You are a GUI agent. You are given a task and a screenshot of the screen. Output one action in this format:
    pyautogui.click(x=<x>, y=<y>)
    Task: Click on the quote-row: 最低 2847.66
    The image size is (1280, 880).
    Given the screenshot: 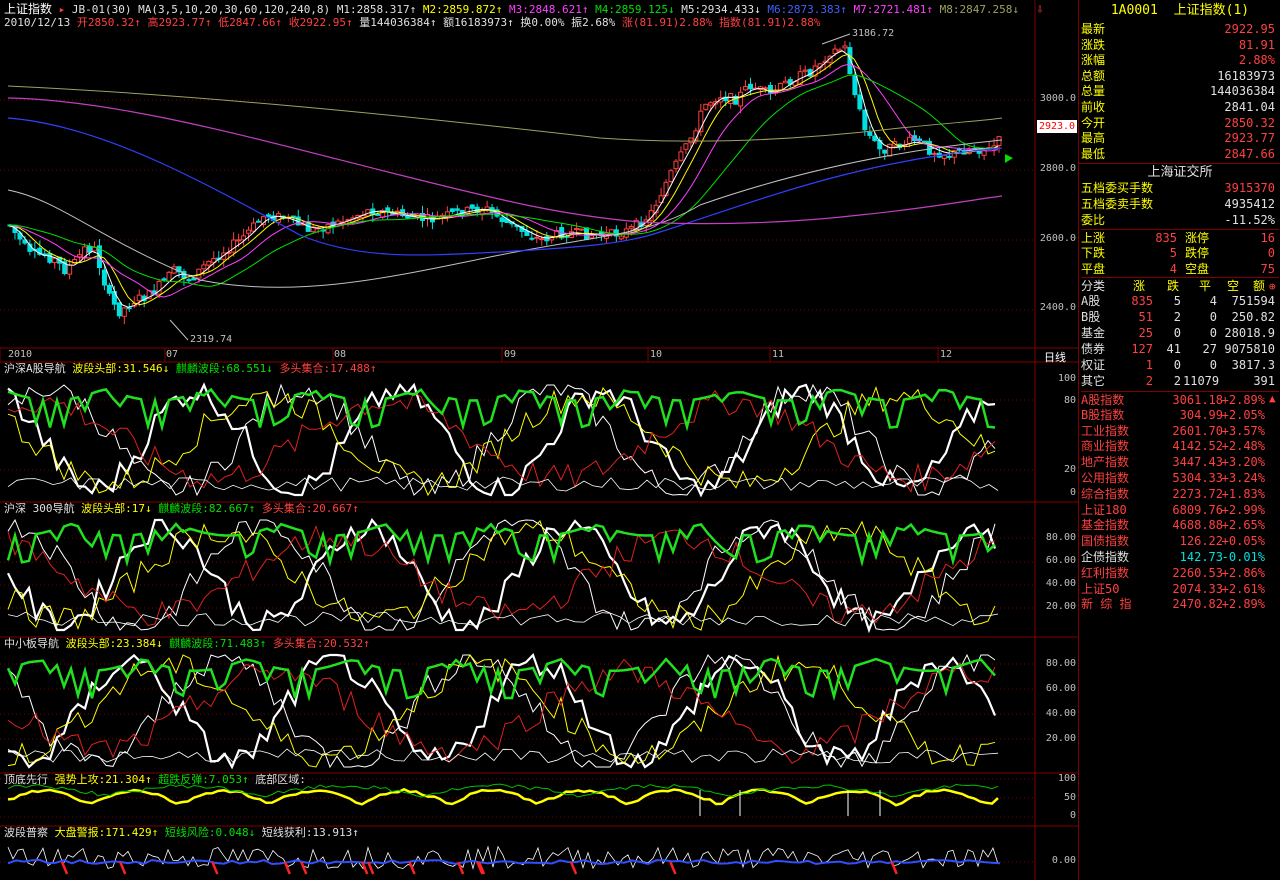 What is the action you would take?
    pyautogui.click(x=1180, y=154)
    